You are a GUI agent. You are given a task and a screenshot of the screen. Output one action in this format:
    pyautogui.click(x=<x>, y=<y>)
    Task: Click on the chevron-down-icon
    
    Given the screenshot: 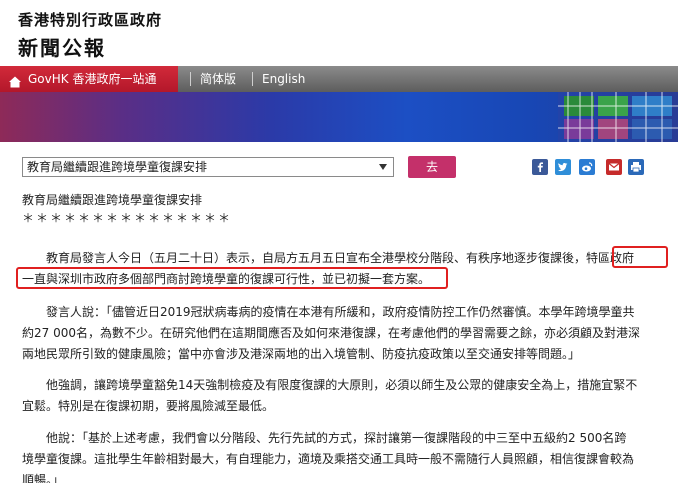 What is the action you would take?
    pyautogui.click(x=383, y=167)
    